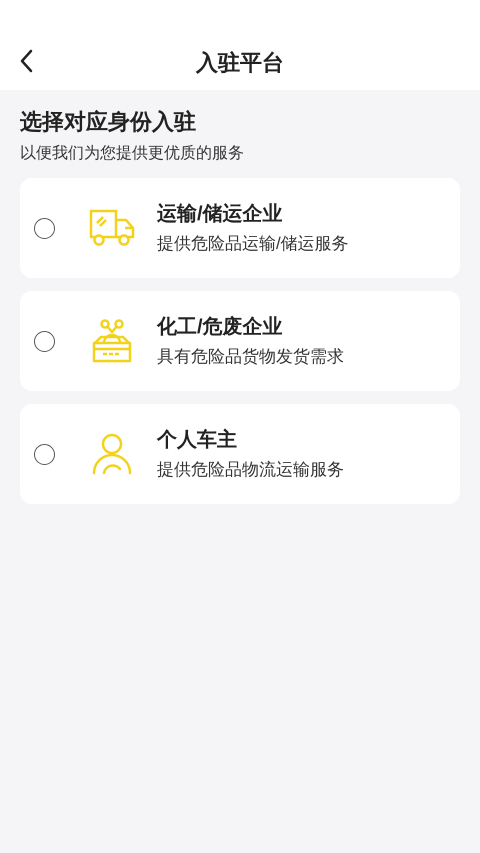  What do you see at coordinates (197, 440) in the screenshot?
I see `option-title: 个人车主` at bounding box center [197, 440].